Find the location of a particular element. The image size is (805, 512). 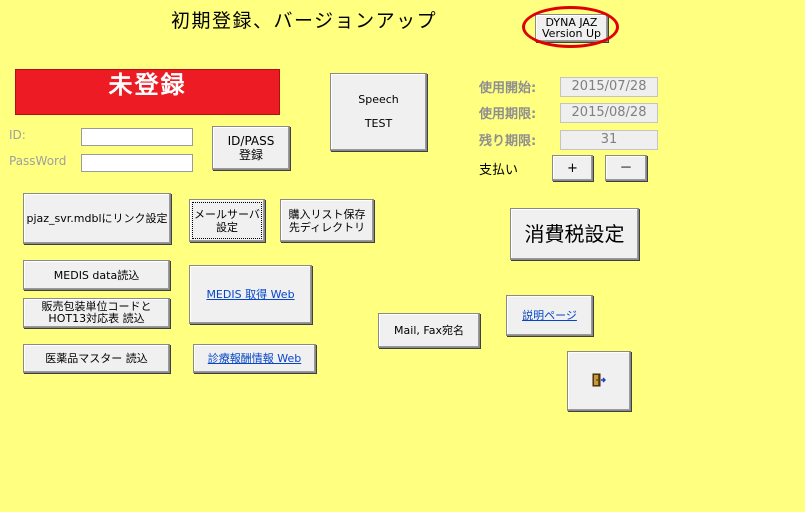

page-title: 初期登録、バージョンアップ is located at coordinates (304, 21).